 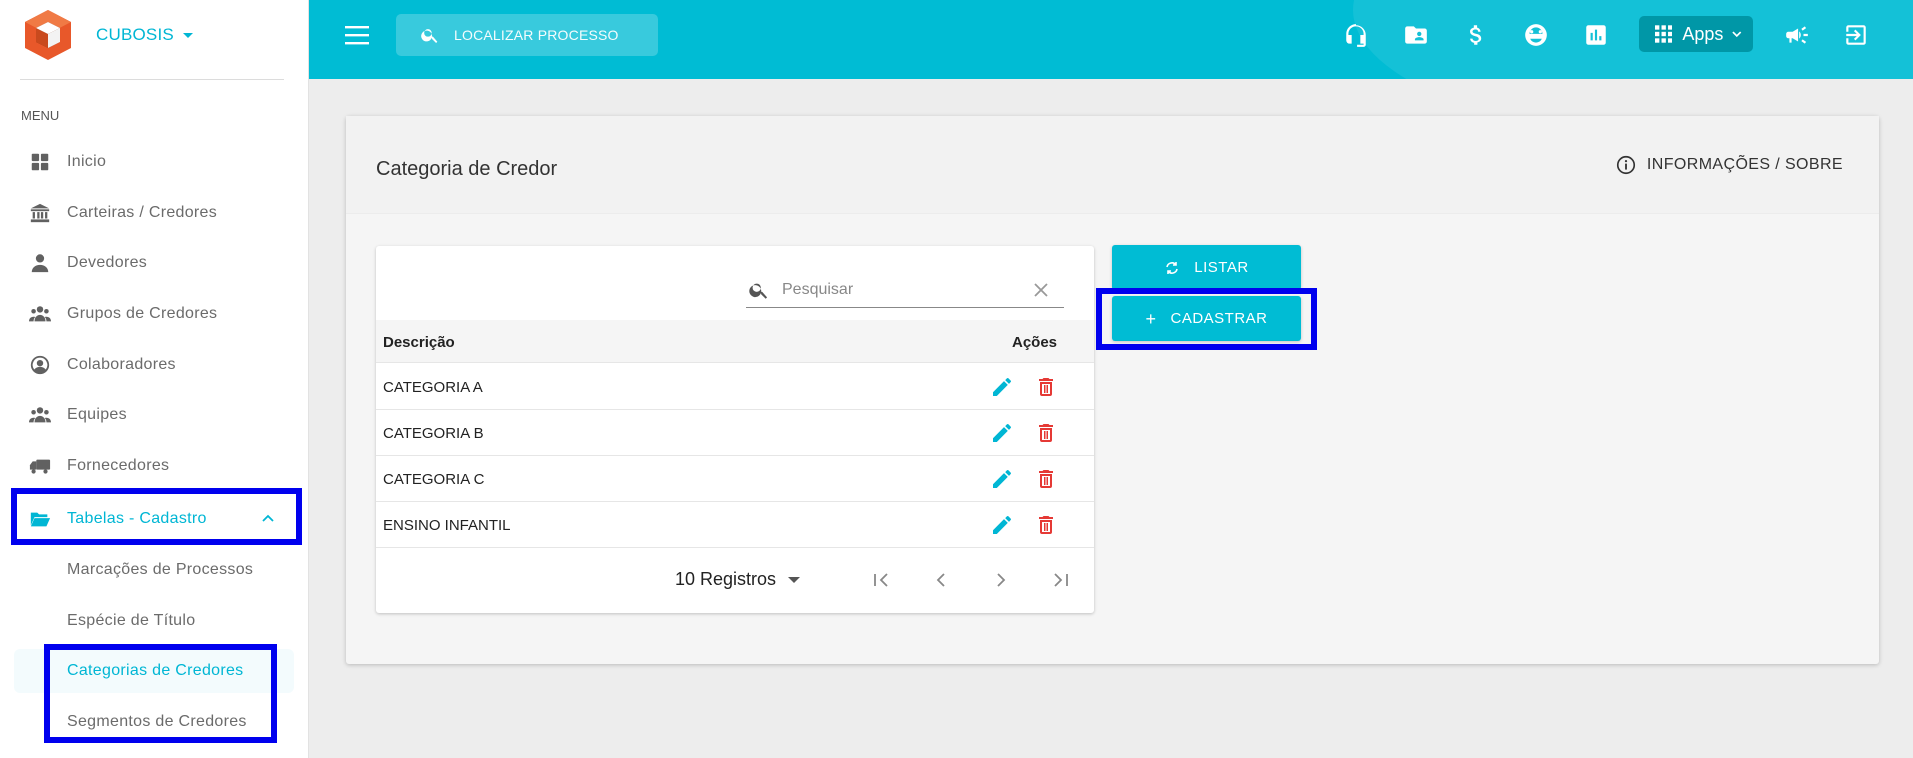 I want to click on plus-icon: +, so click(x=1151, y=318).